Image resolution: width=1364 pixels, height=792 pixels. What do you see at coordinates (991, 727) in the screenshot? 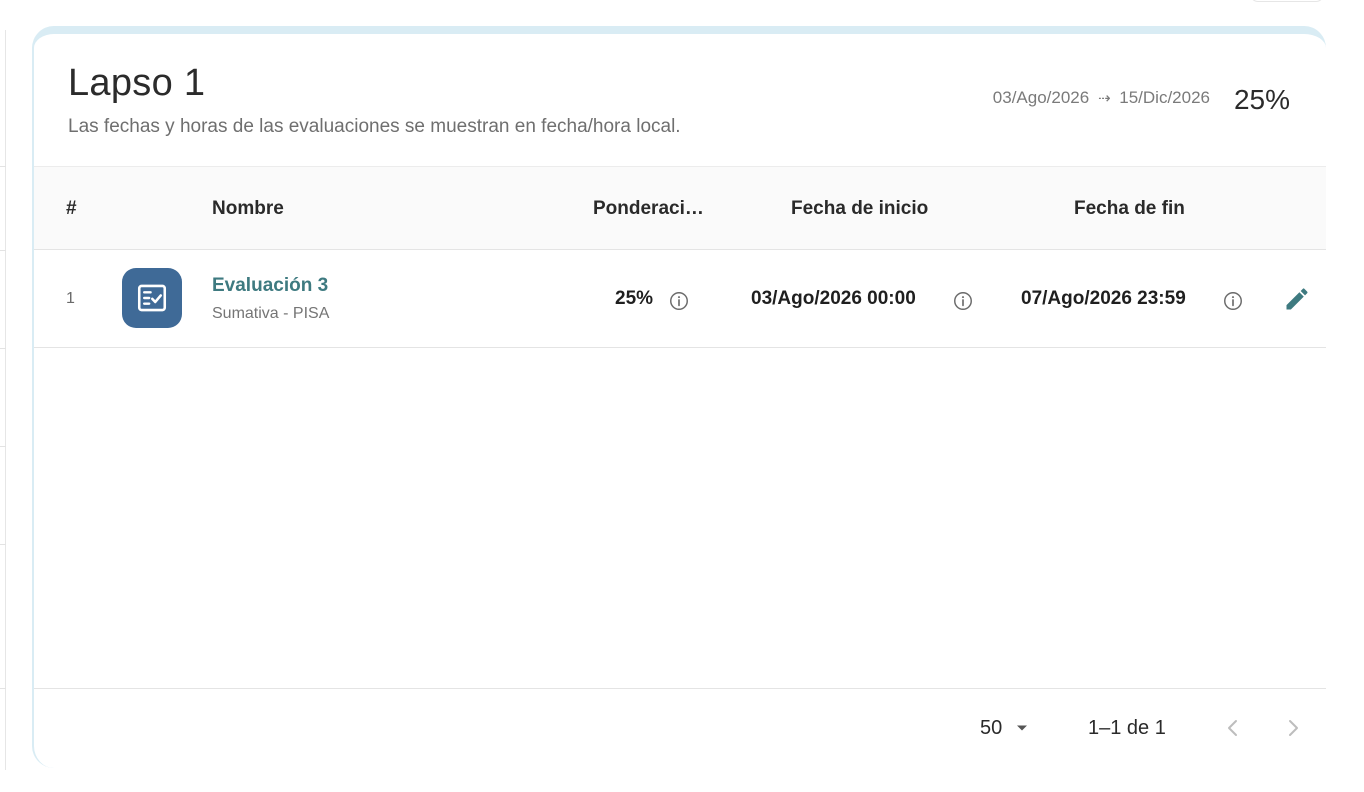
I see `rows-per-page-value: 50` at bounding box center [991, 727].